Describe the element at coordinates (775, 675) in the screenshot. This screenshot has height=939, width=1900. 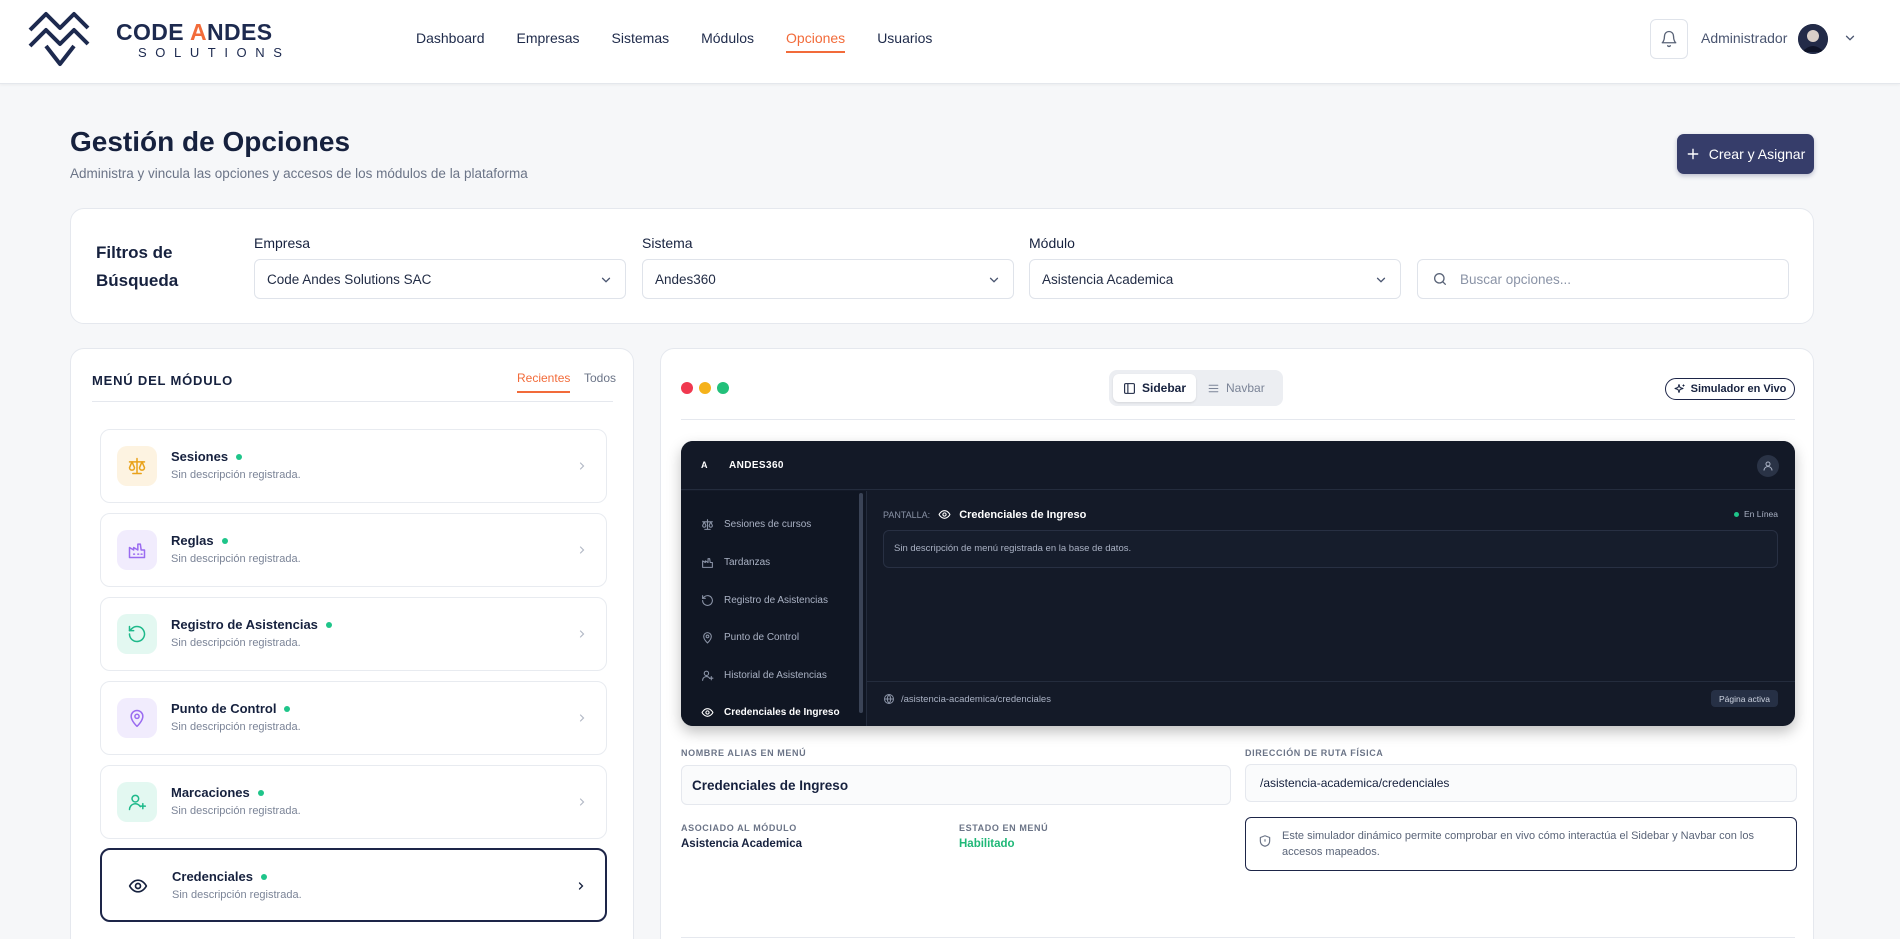
I see `preview-sidebar-label: Historial de Asistencias` at that location.